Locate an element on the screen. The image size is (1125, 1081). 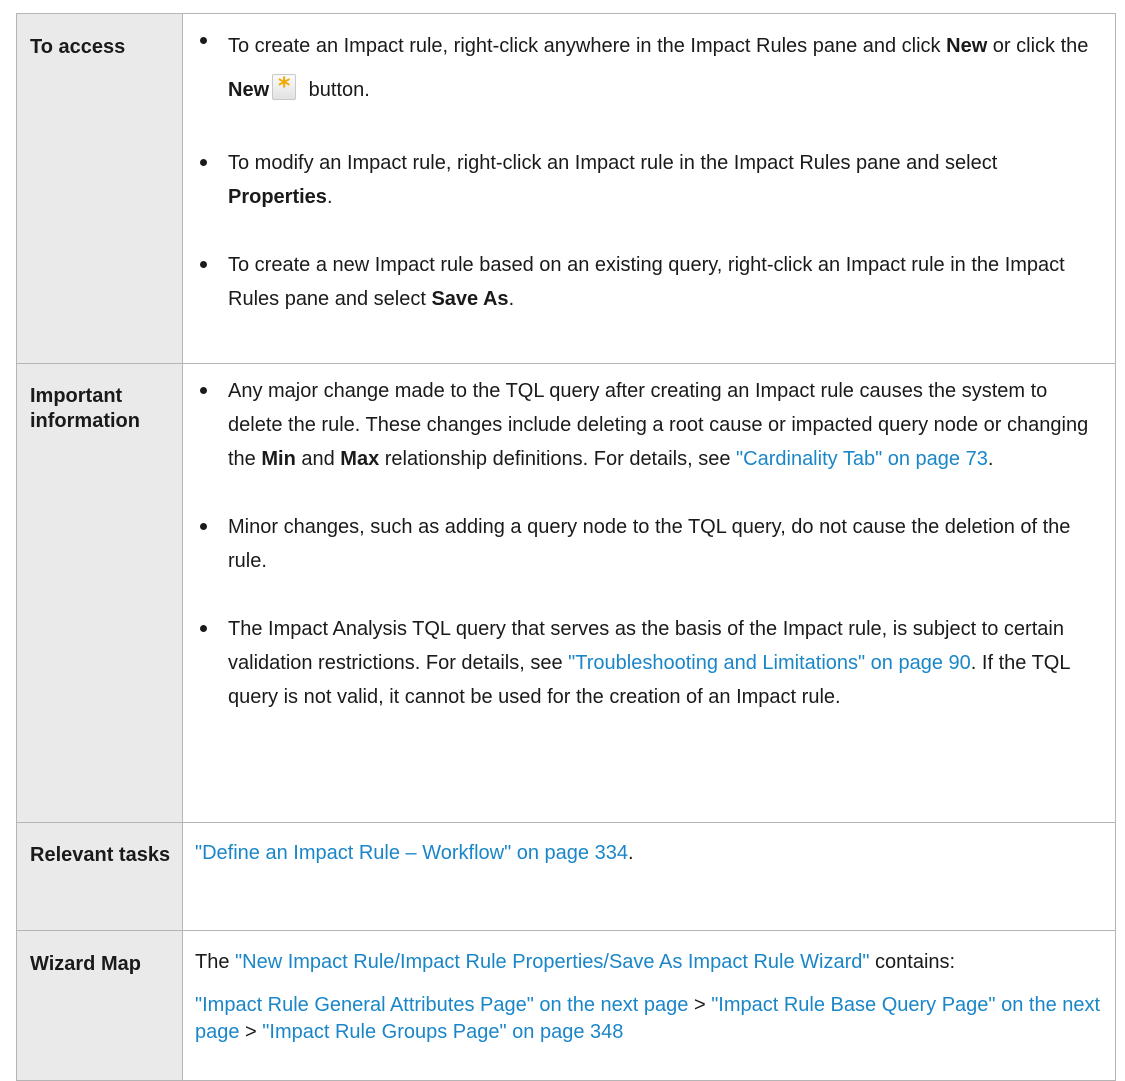
text: button. is located at coordinates (336, 90).